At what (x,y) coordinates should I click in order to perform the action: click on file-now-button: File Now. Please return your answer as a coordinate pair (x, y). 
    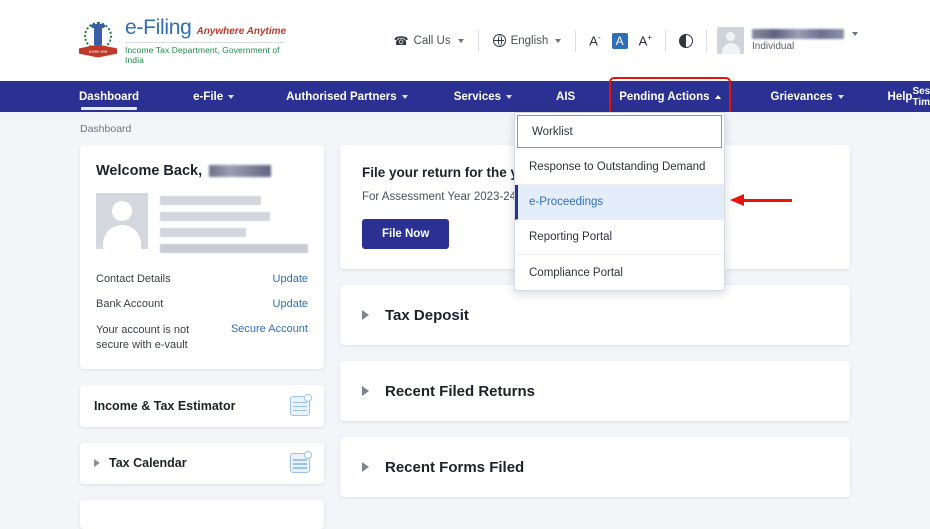
    Looking at the image, I should click on (406, 234).